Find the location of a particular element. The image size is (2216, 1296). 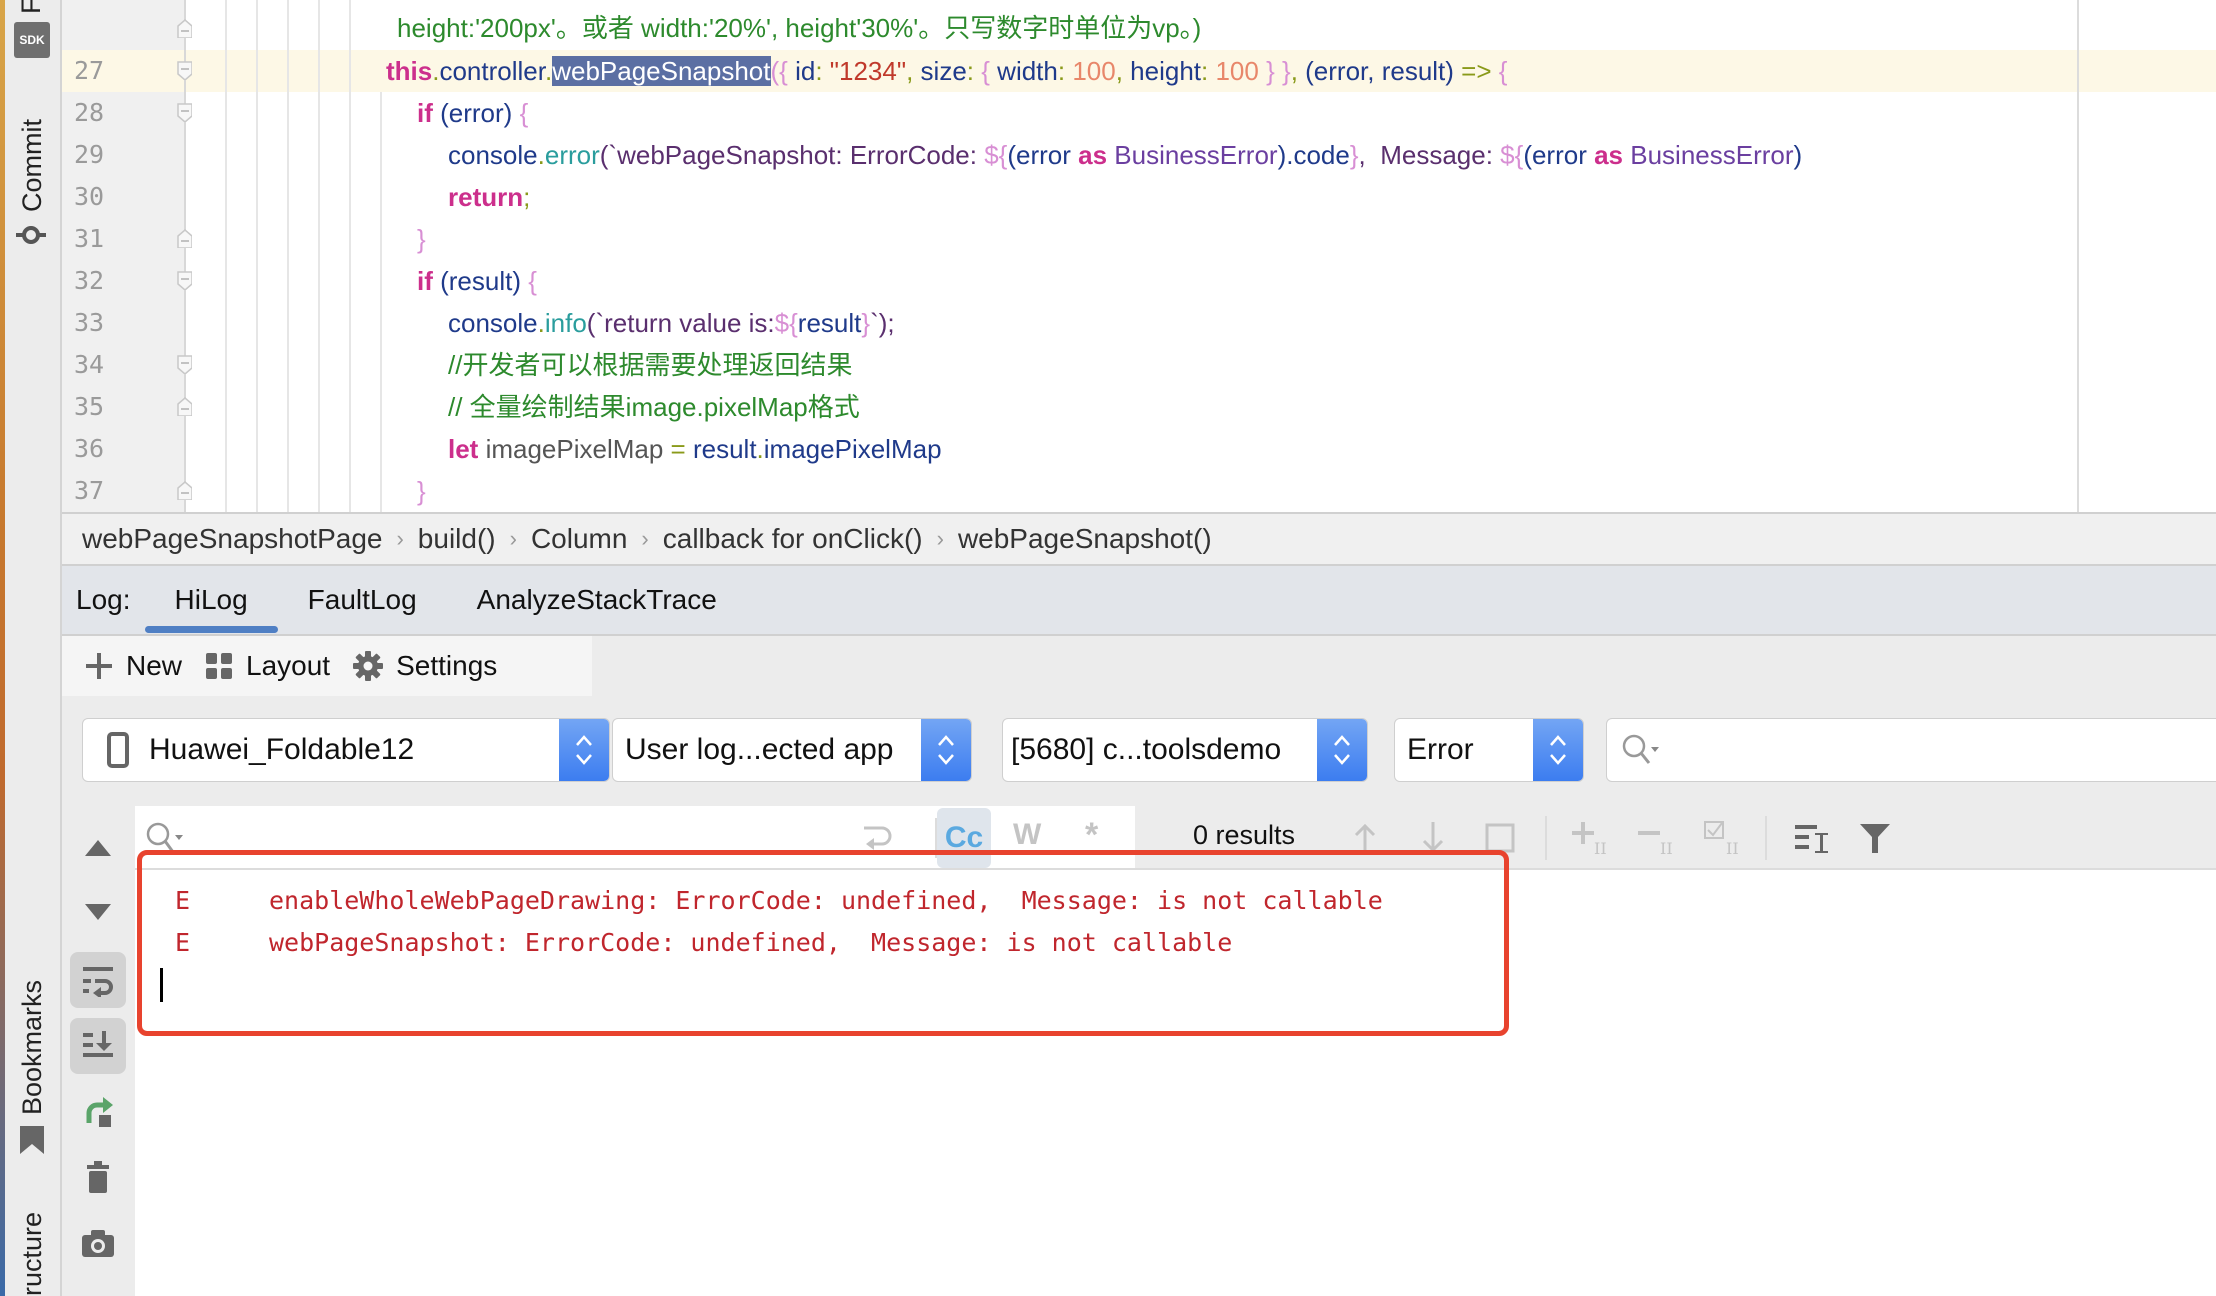

line-number: 34 is located at coordinates (89, 364).